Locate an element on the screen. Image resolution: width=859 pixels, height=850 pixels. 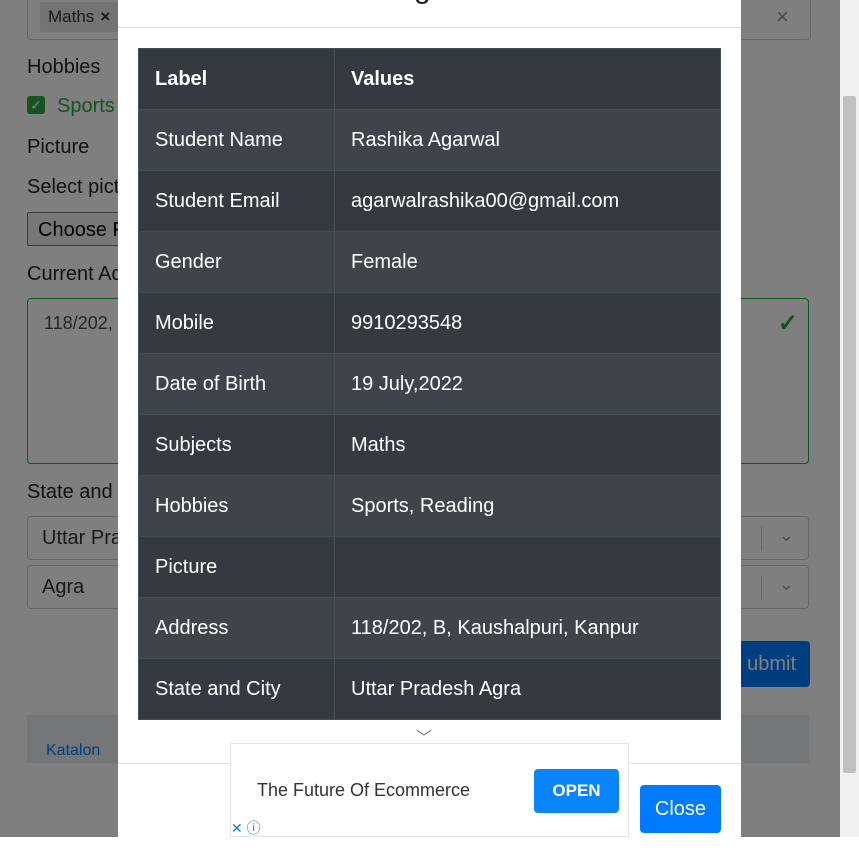
table-row: Picture is located at coordinates (429, 567).